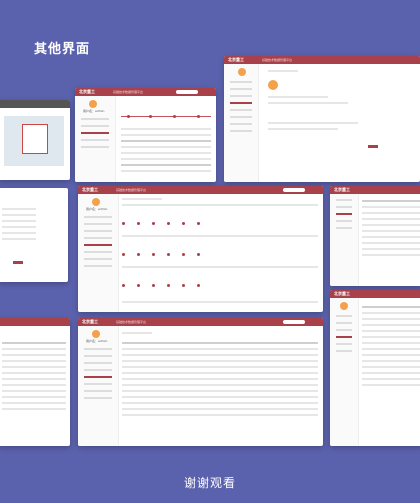  I want to click on edit-button, so click(373, 146).